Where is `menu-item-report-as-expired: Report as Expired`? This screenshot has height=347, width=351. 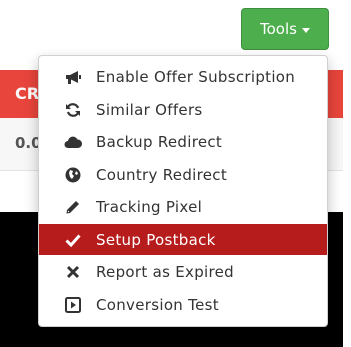 menu-item-report-as-expired: Report as Expired is located at coordinates (183, 271).